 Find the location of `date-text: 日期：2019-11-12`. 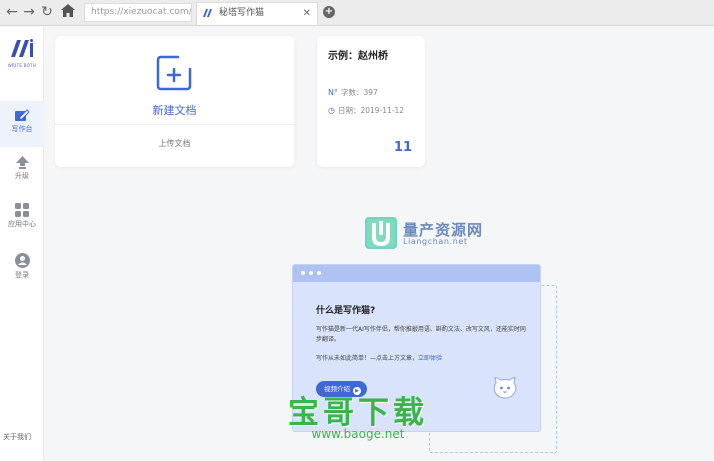

date-text: 日期：2019-11-12 is located at coordinates (371, 110).